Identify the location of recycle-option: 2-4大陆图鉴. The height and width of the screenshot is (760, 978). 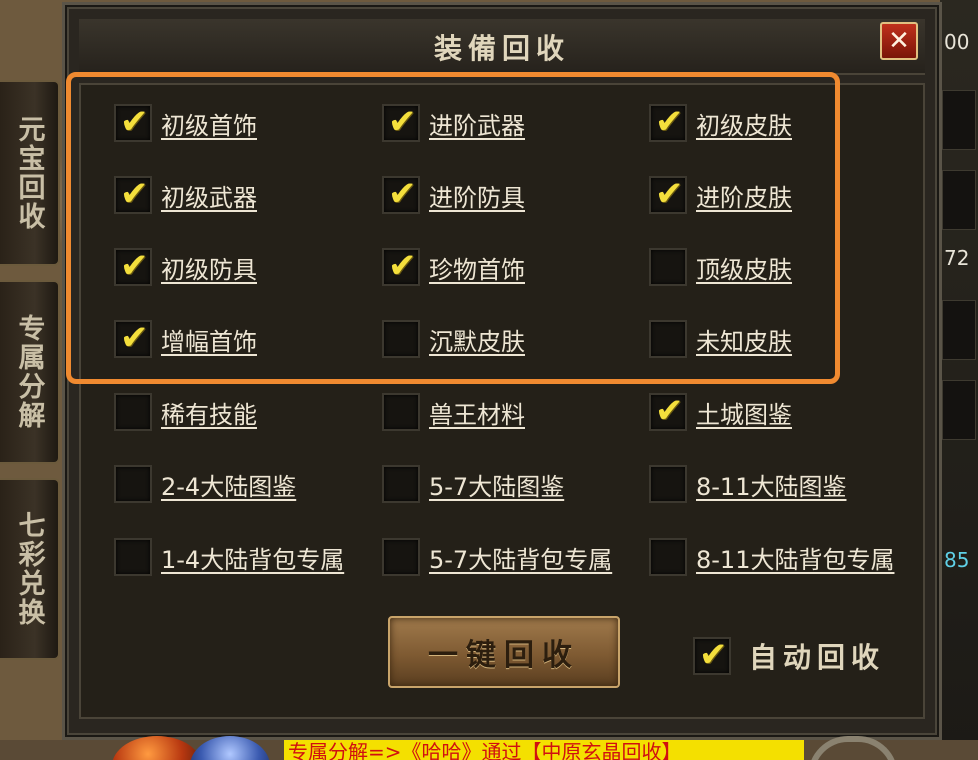
(205, 484).